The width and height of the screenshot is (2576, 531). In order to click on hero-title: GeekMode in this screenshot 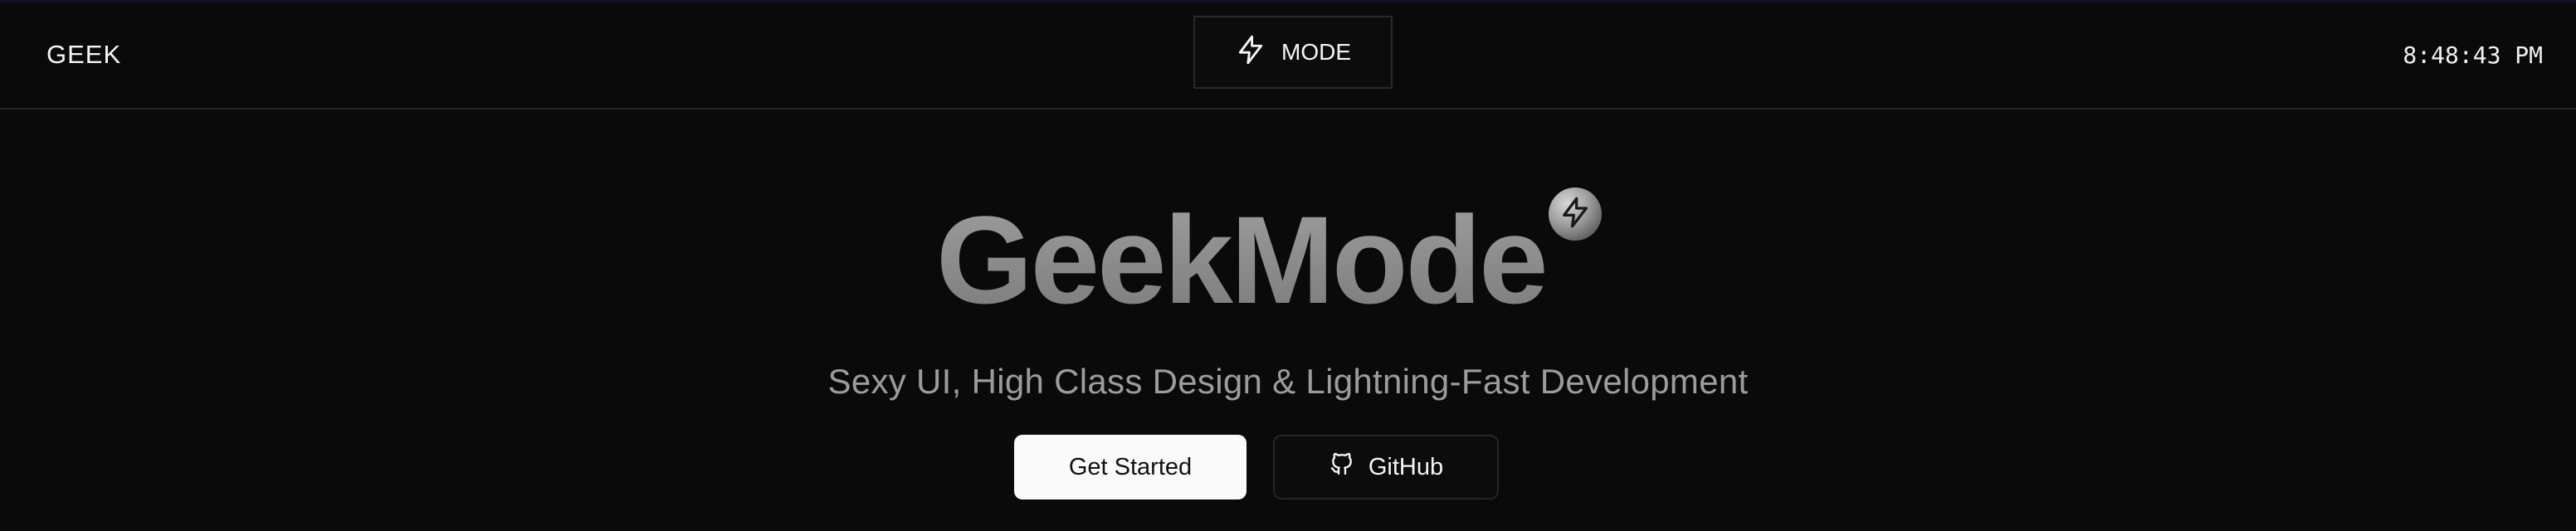, I will do `click(1256, 259)`.